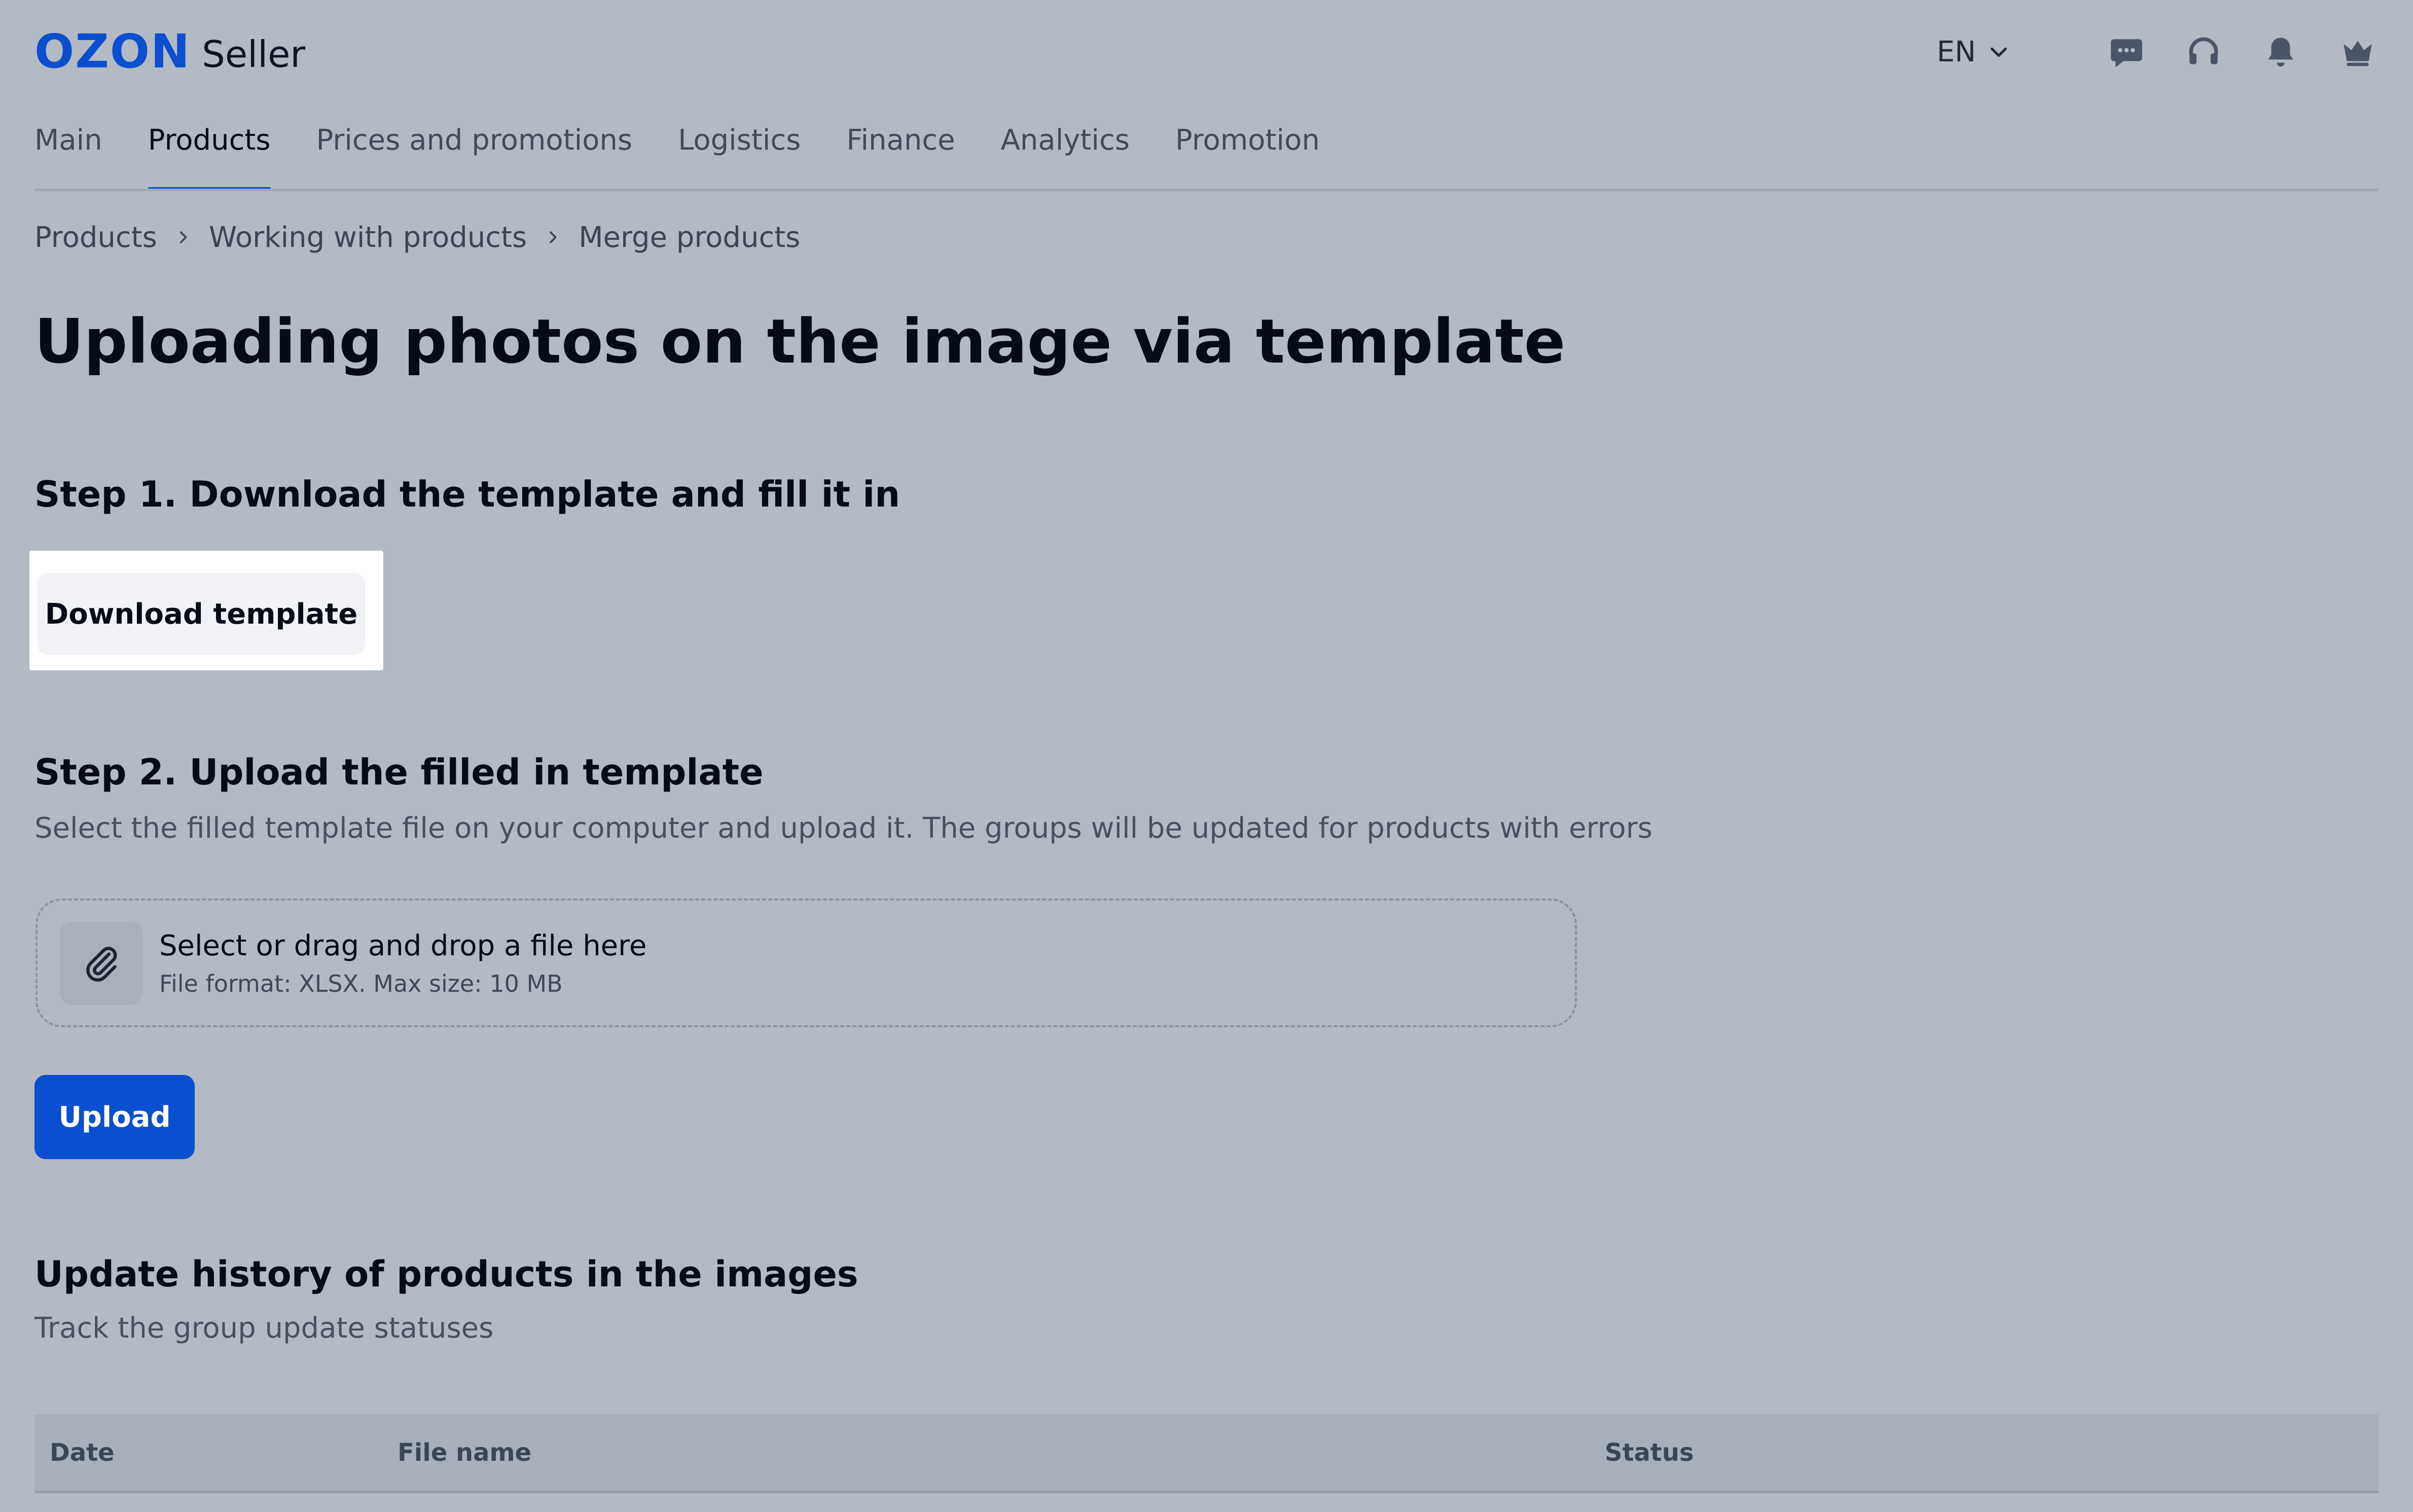  I want to click on nav-item-main: Main, so click(68, 156).